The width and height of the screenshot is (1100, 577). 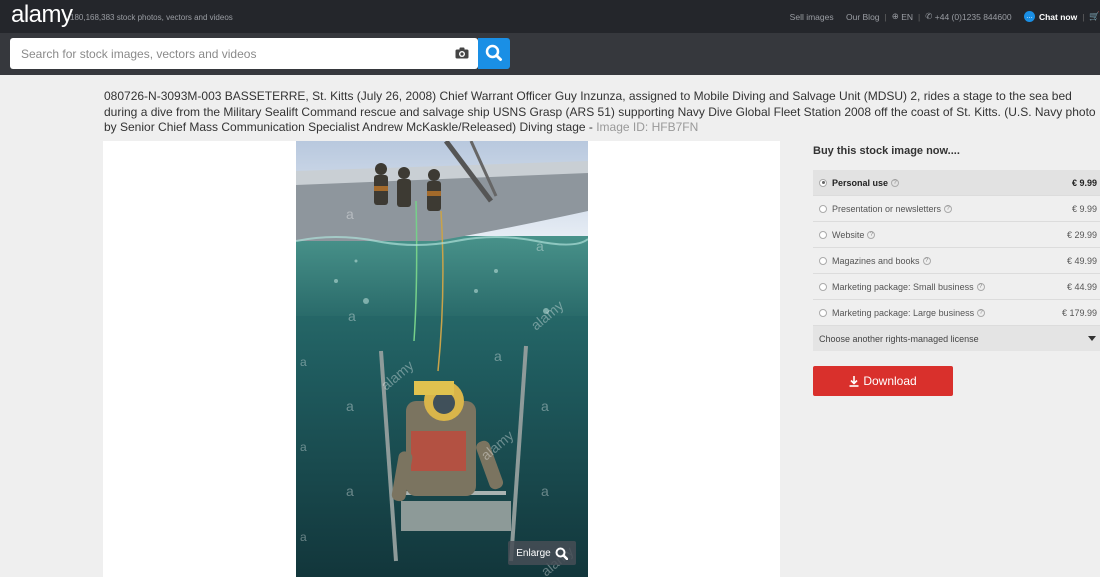 I want to click on download-icon, so click(x=854, y=381).